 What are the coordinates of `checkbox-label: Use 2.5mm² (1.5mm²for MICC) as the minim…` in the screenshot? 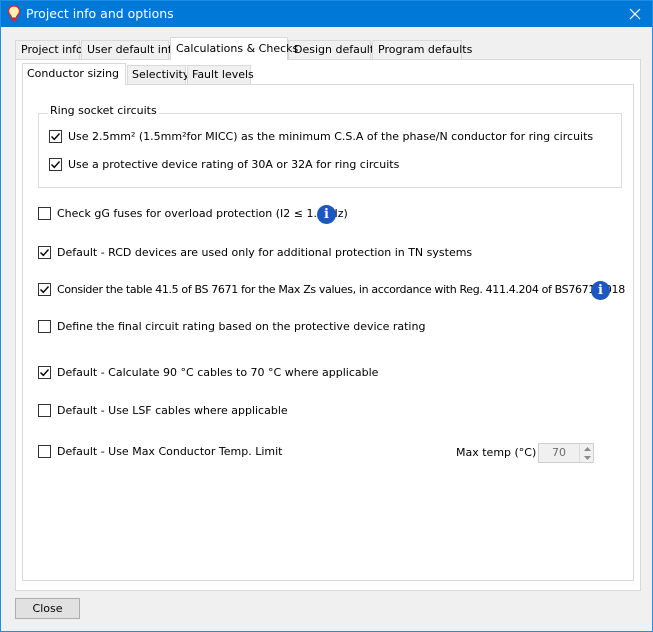 It's located at (331, 136).